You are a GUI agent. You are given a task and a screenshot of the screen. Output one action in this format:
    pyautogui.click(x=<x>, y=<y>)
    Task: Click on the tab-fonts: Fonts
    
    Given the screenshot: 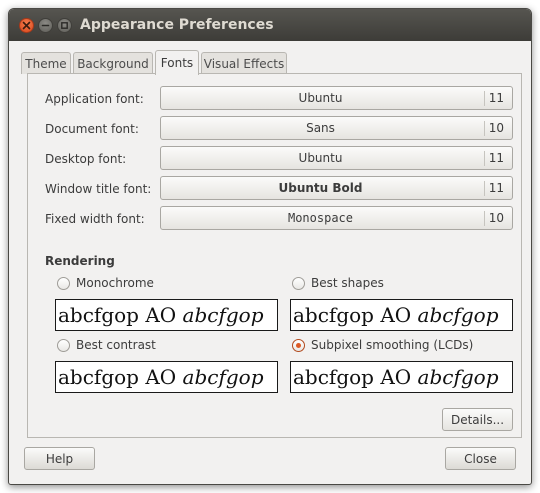 What is the action you would take?
    pyautogui.click(x=177, y=62)
    